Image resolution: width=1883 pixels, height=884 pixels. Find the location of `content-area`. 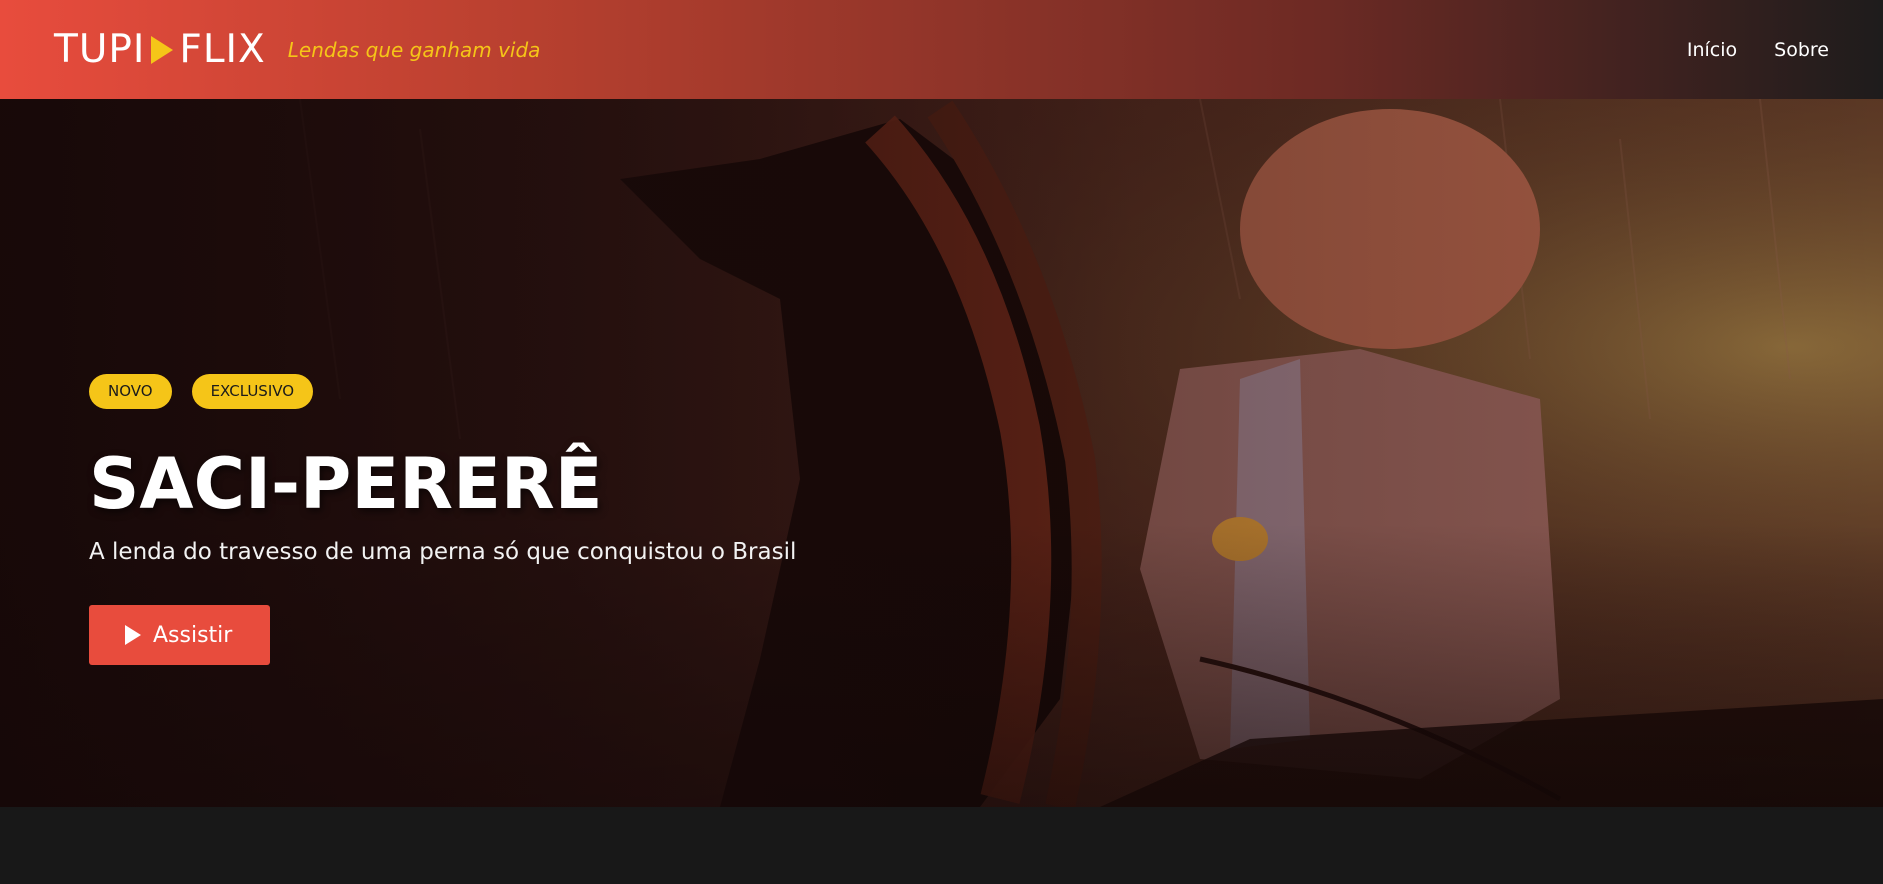

content-area is located at coordinates (941, 845).